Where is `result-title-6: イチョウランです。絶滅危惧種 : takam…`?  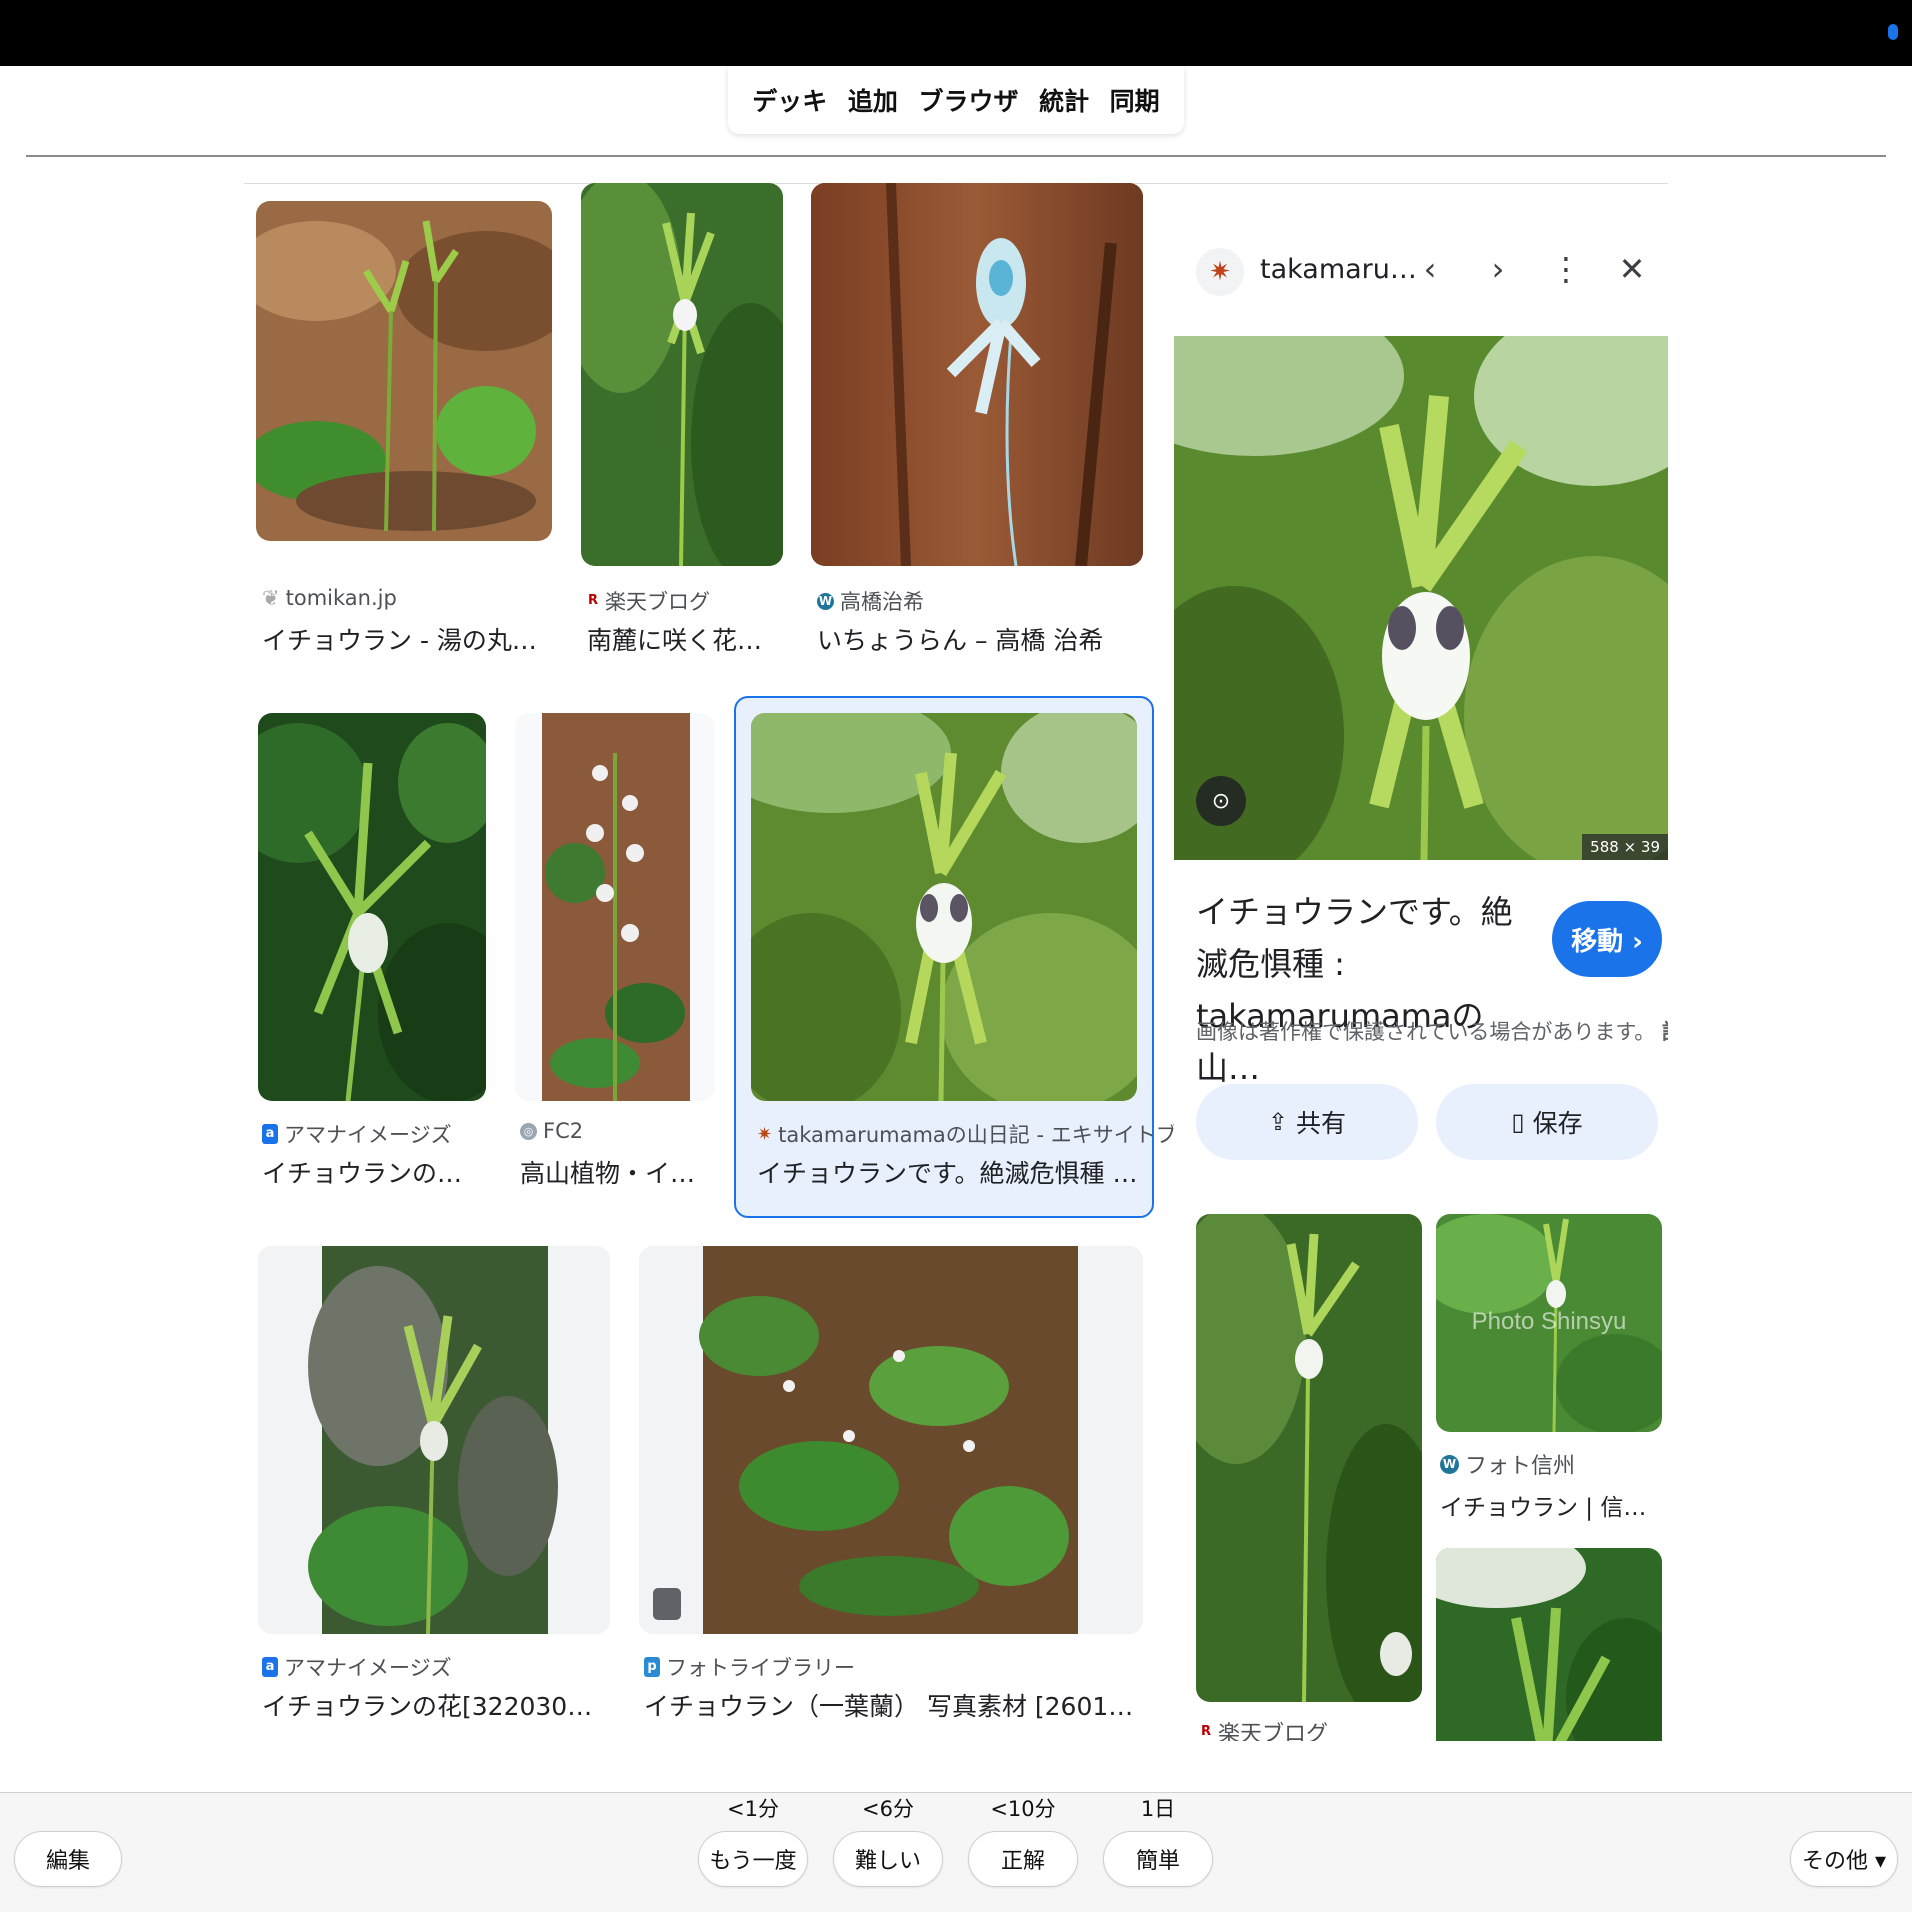 result-title-6: イチョウランです。絶滅危惧種 : takam… is located at coordinates (949, 1172).